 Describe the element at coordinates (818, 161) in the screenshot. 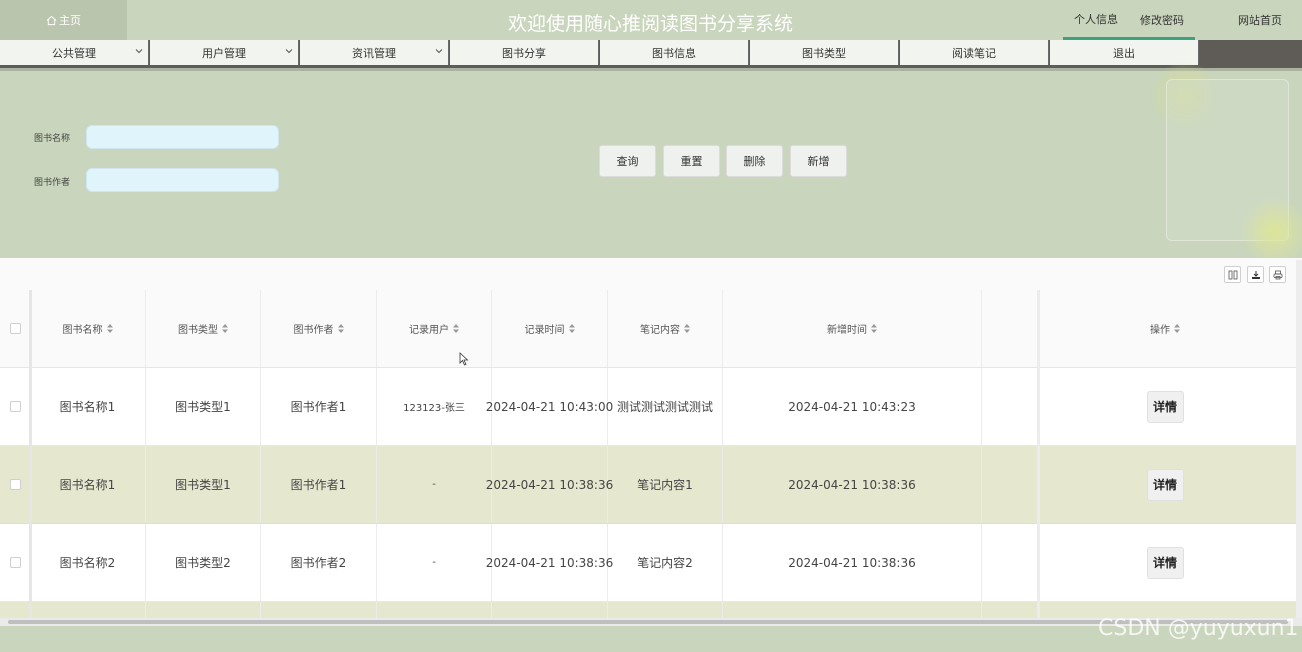

I see `add-button: 新增` at that location.